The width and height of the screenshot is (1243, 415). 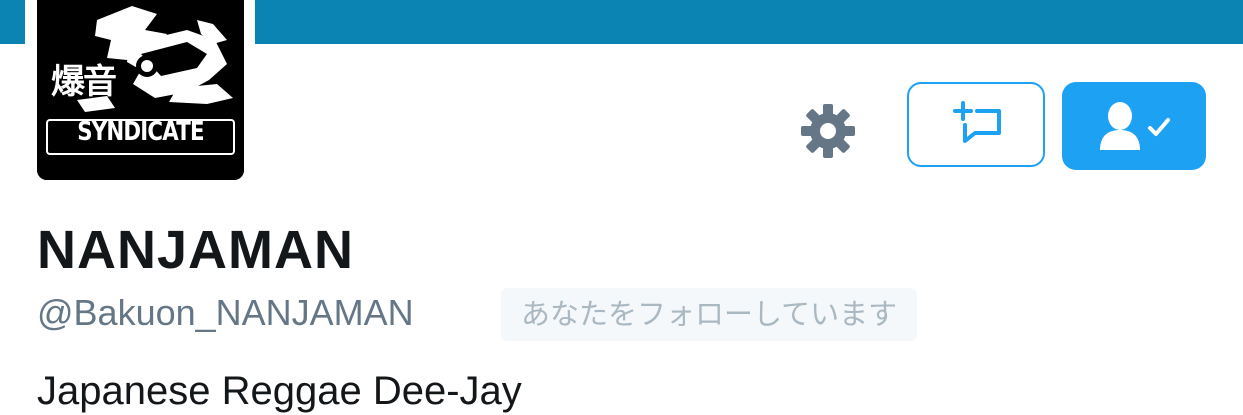 I want to click on following-button, so click(x=1134, y=126).